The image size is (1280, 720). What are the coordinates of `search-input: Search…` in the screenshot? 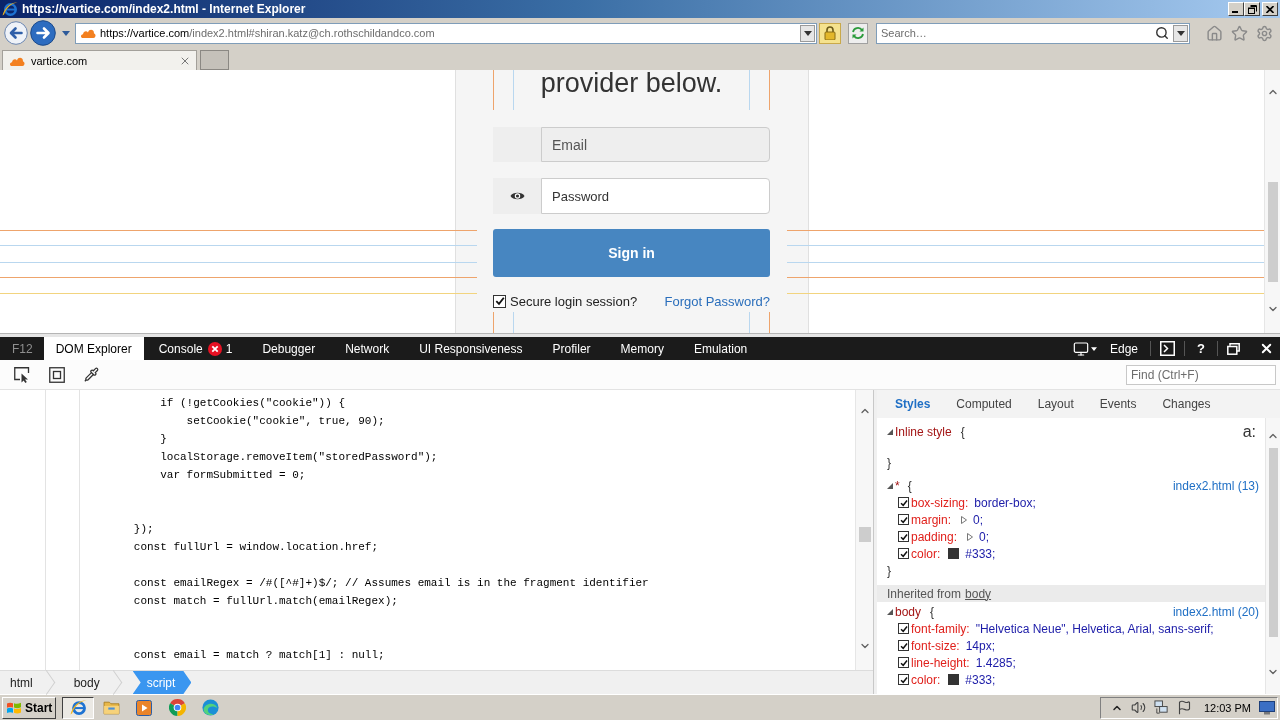 It's located at (1016, 33).